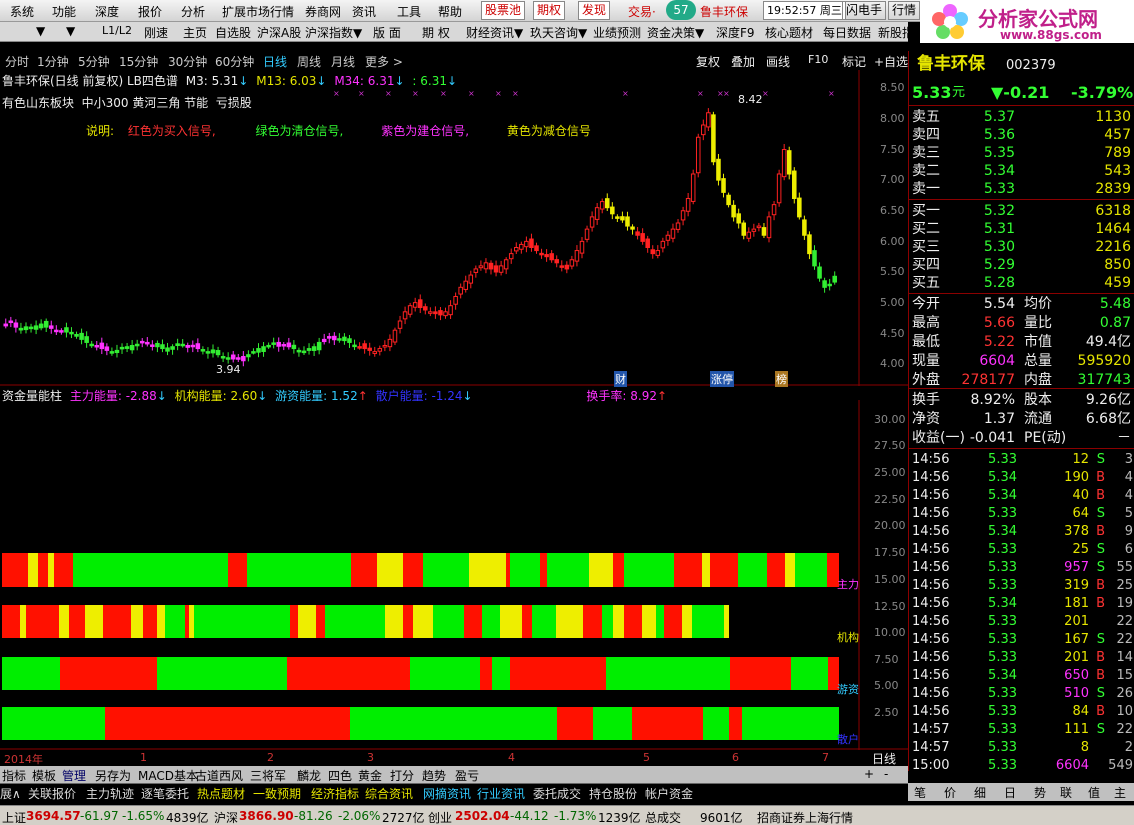  I want to click on menu-help: 帮助, so click(450, 11).